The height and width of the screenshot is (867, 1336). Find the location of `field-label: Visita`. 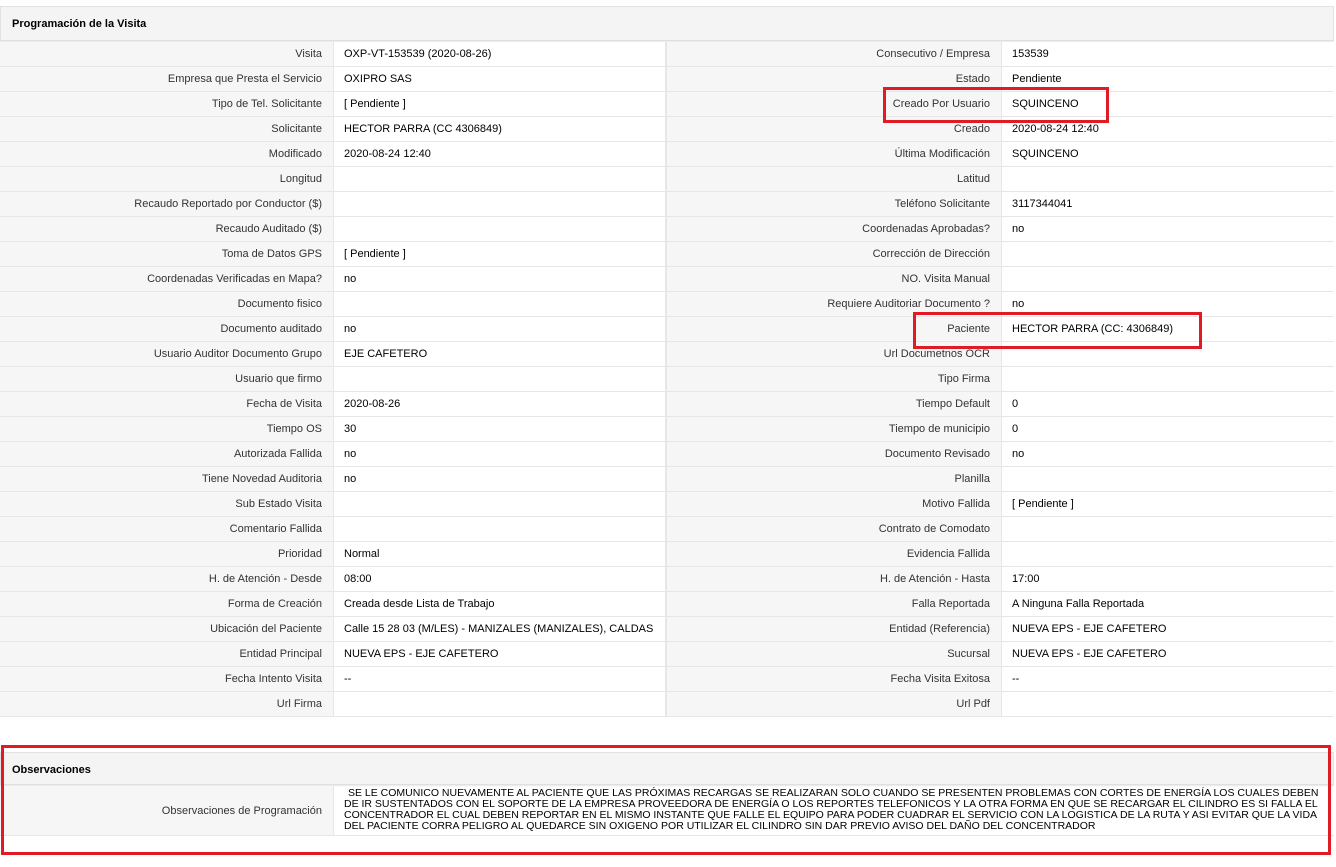

field-label: Visita is located at coordinates (166, 54).